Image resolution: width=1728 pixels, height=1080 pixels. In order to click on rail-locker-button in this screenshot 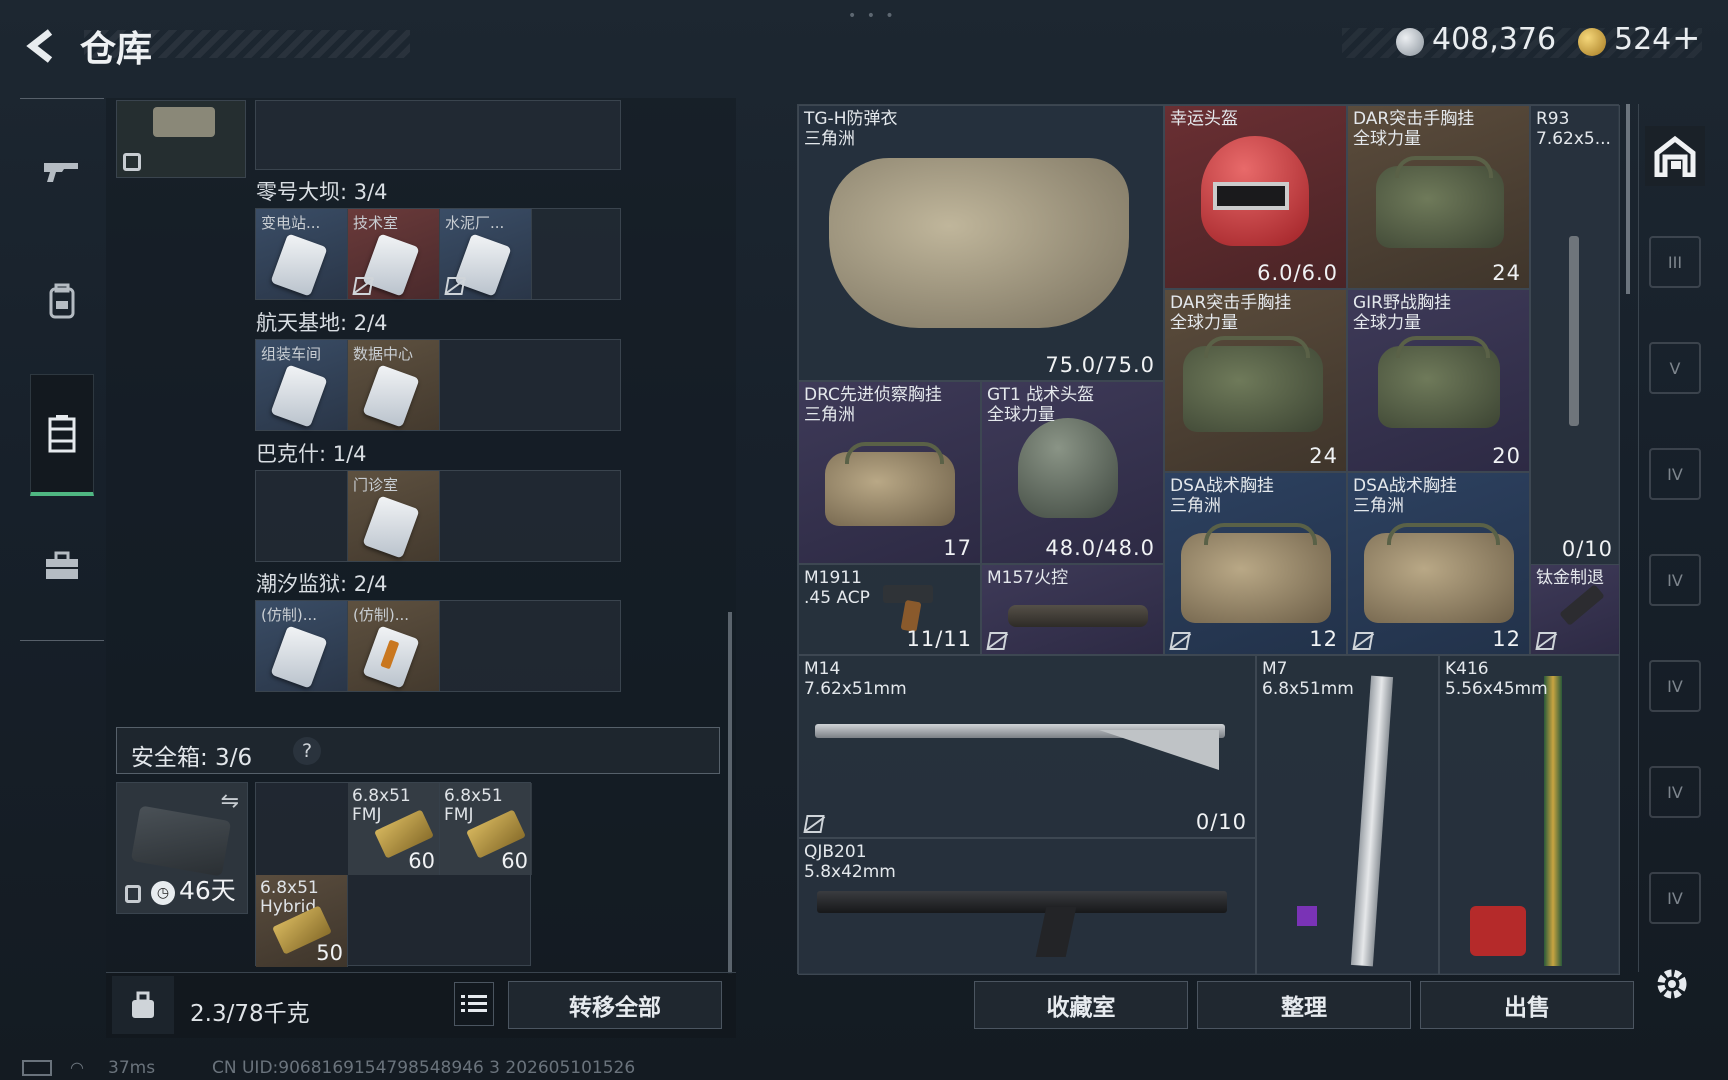, I will do `click(62, 435)`.